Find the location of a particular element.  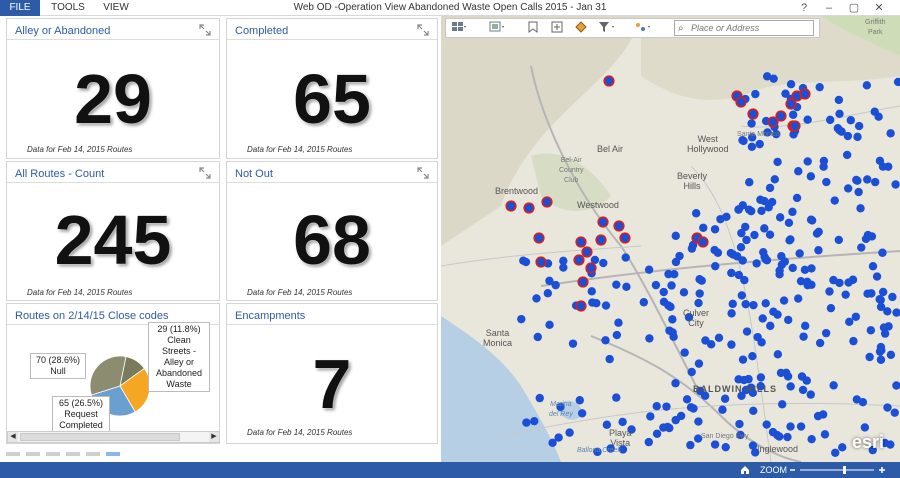

scroll-thumb is located at coordinates (100, 437).